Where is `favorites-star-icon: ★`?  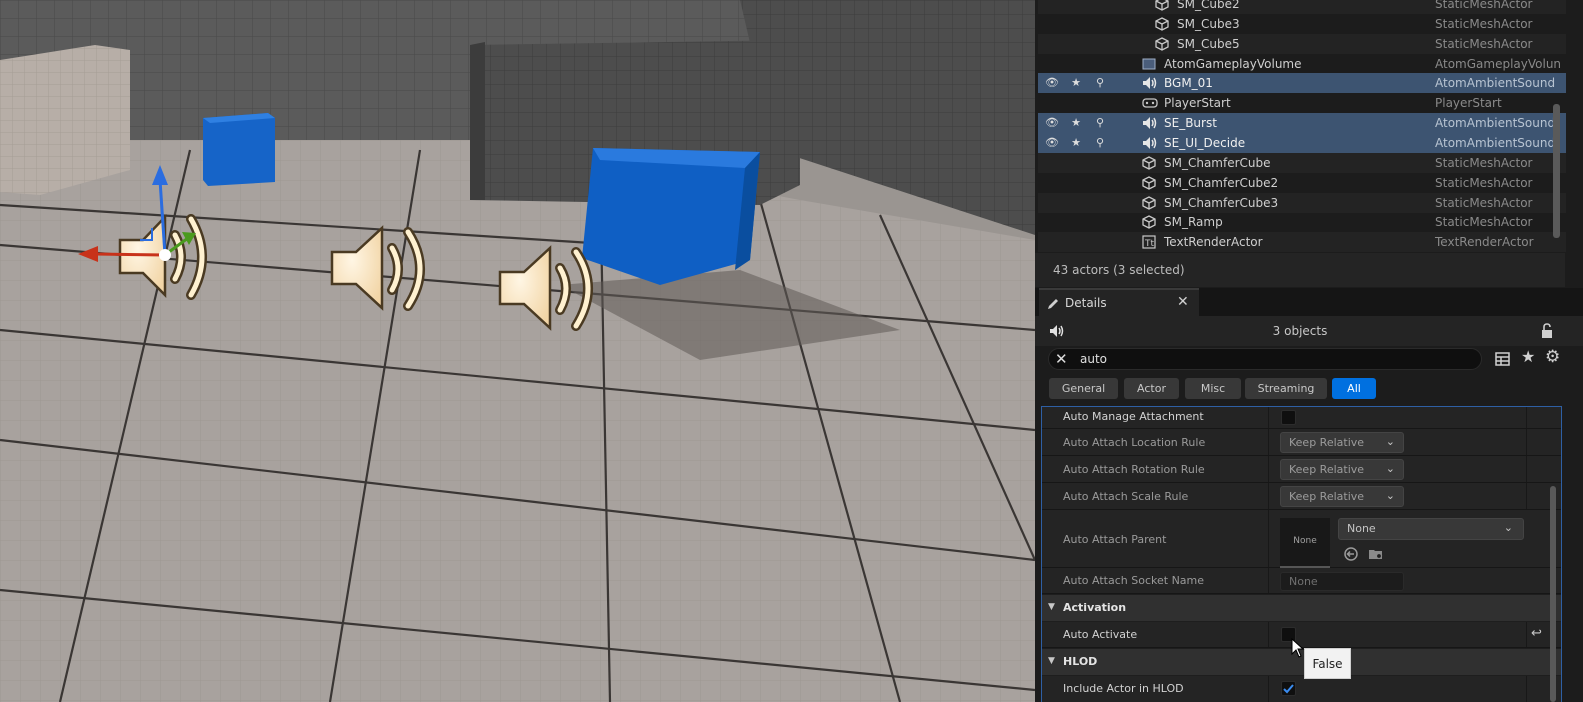
favorites-star-icon: ★ is located at coordinates (1528, 356).